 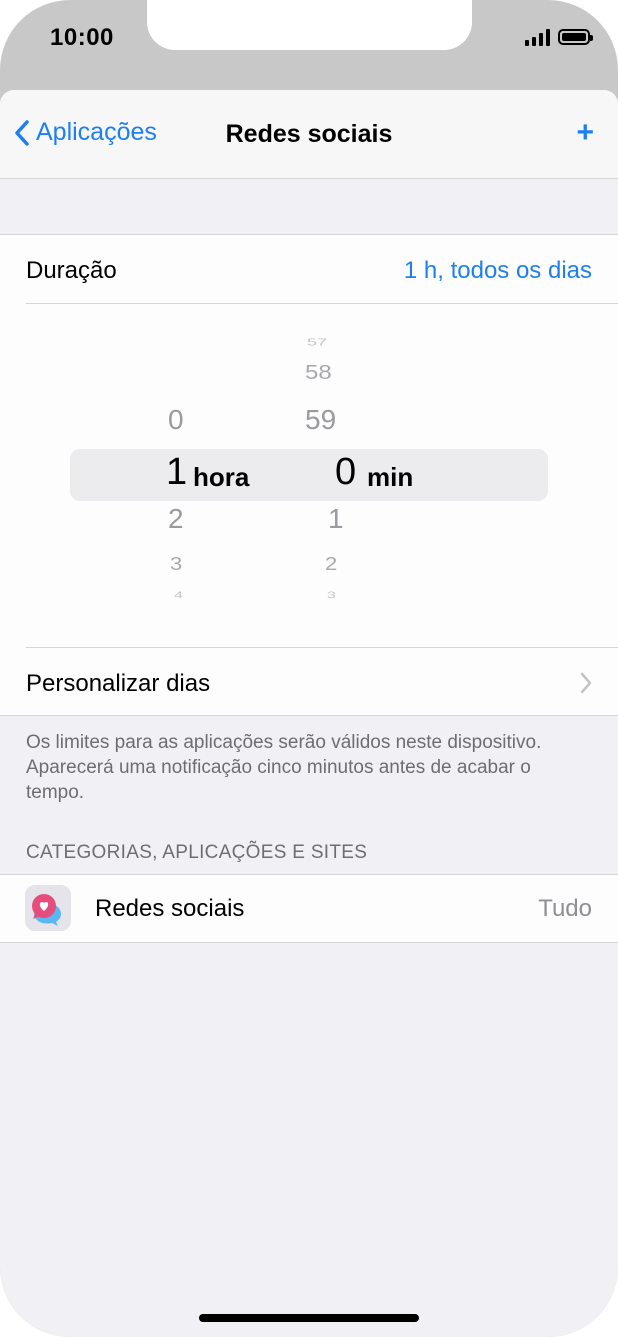 I want to click on add-button: +, so click(x=585, y=133).